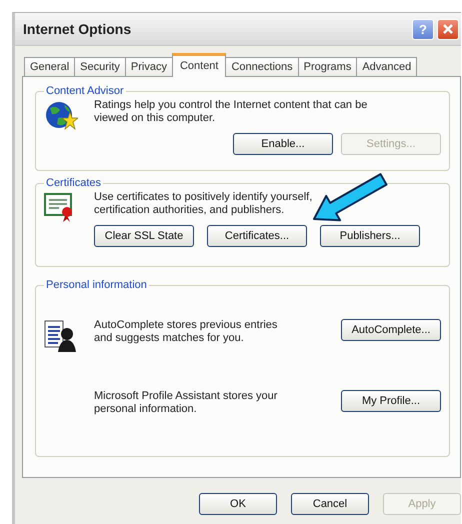 The height and width of the screenshot is (524, 462). What do you see at coordinates (85, 91) in the screenshot?
I see `group-title: Content Advisor` at bounding box center [85, 91].